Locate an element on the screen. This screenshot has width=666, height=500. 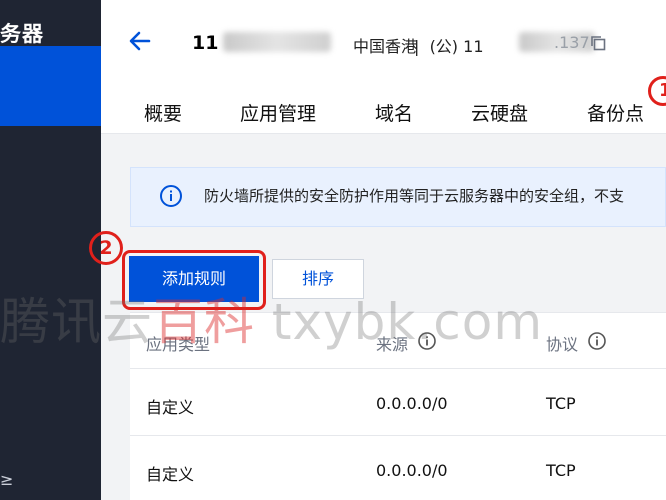
watermark-text: 腾讯云 is located at coordinates (76, 322).